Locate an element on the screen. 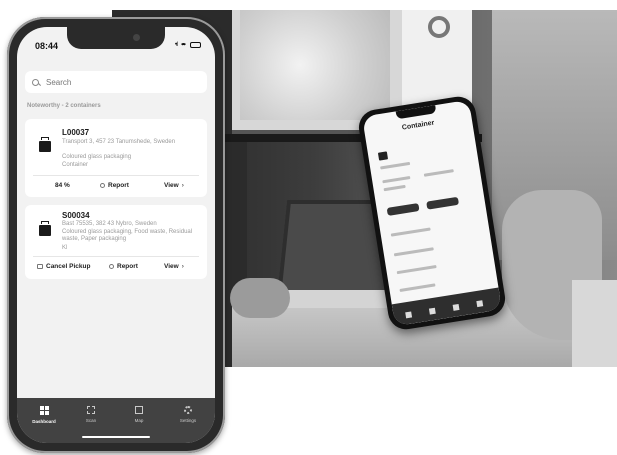 This screenshot has height=455, width=617. battery-icon is located at coordinates (195, 45).